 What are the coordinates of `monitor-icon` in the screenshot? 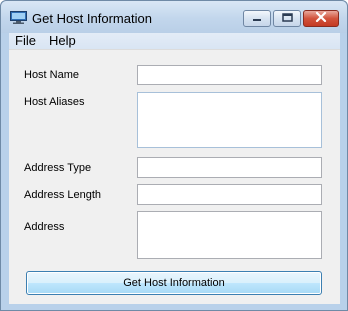 It's located at (18, 17).